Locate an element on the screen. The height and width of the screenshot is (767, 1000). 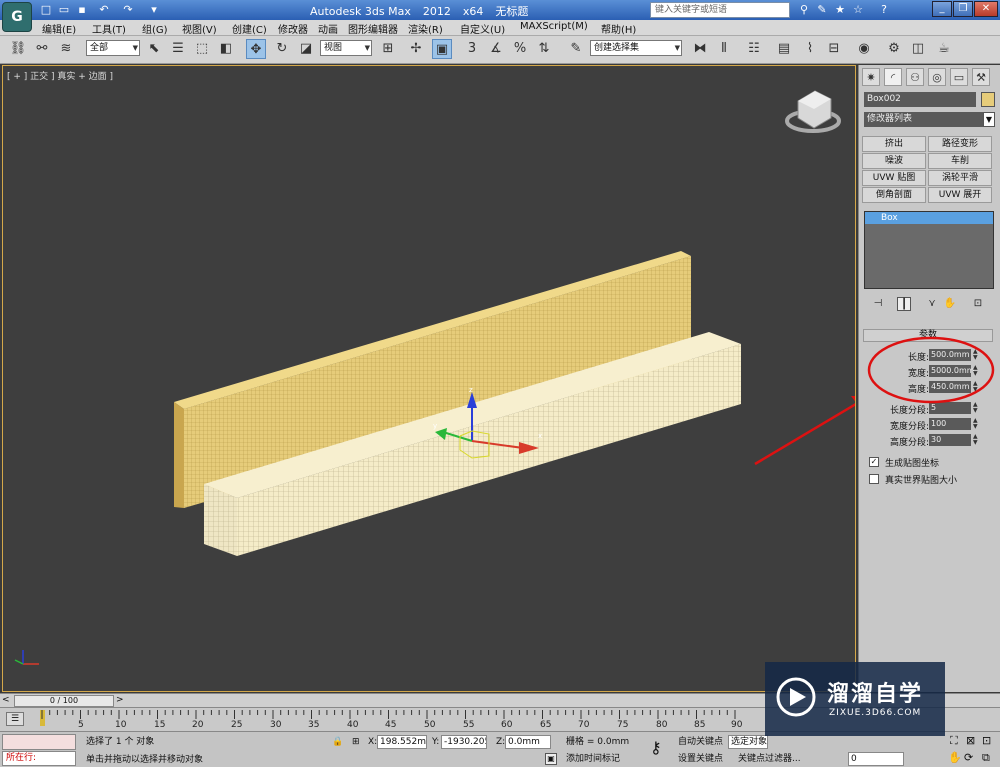
turbosmooth-button: 涡轮平滑 is located at coordinates (960, 178).